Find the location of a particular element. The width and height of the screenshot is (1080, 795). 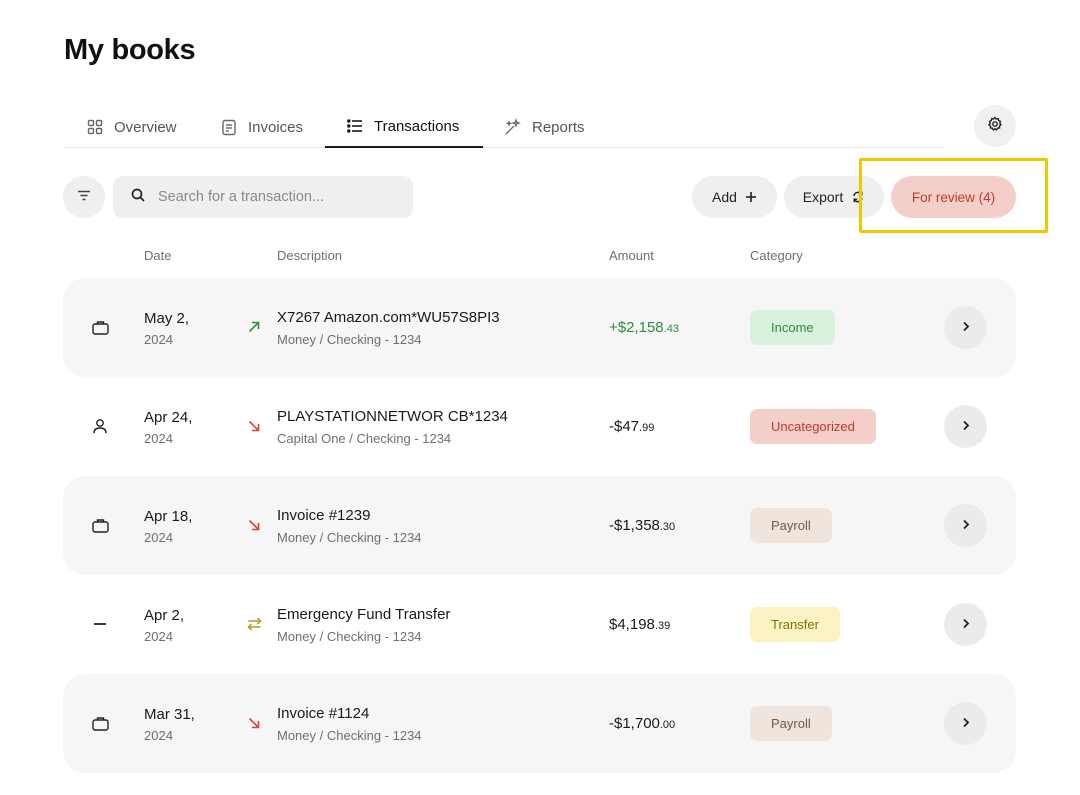

export-icon is located at coordinates (858, 197).